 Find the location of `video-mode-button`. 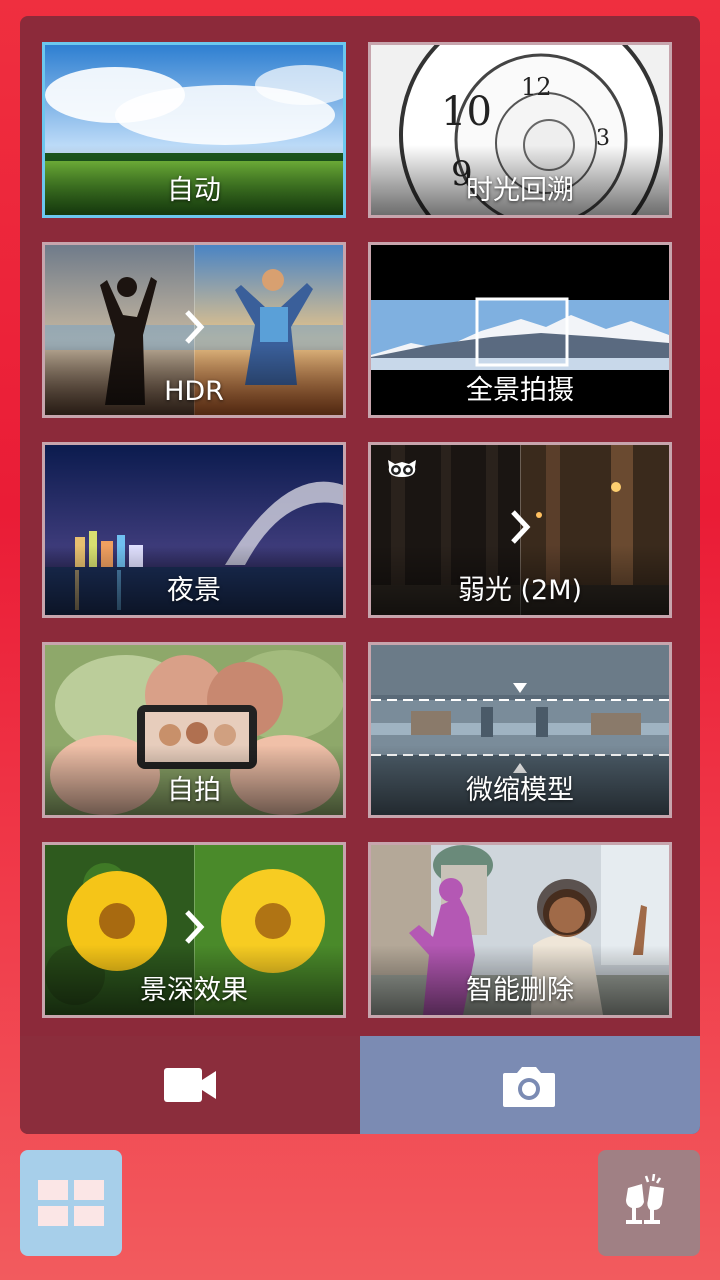

video-mode-button is located at coordinates (190, 1085).